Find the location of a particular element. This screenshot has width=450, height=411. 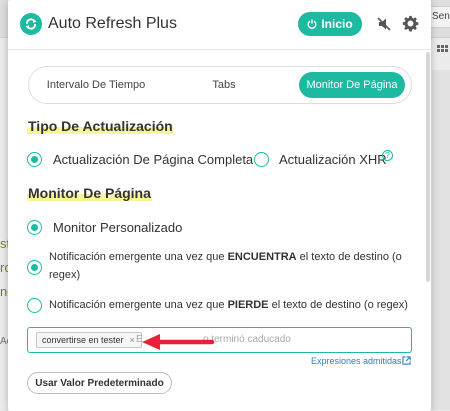

app-title: Auto Refresh Plus is located at coordinates (112, 23).